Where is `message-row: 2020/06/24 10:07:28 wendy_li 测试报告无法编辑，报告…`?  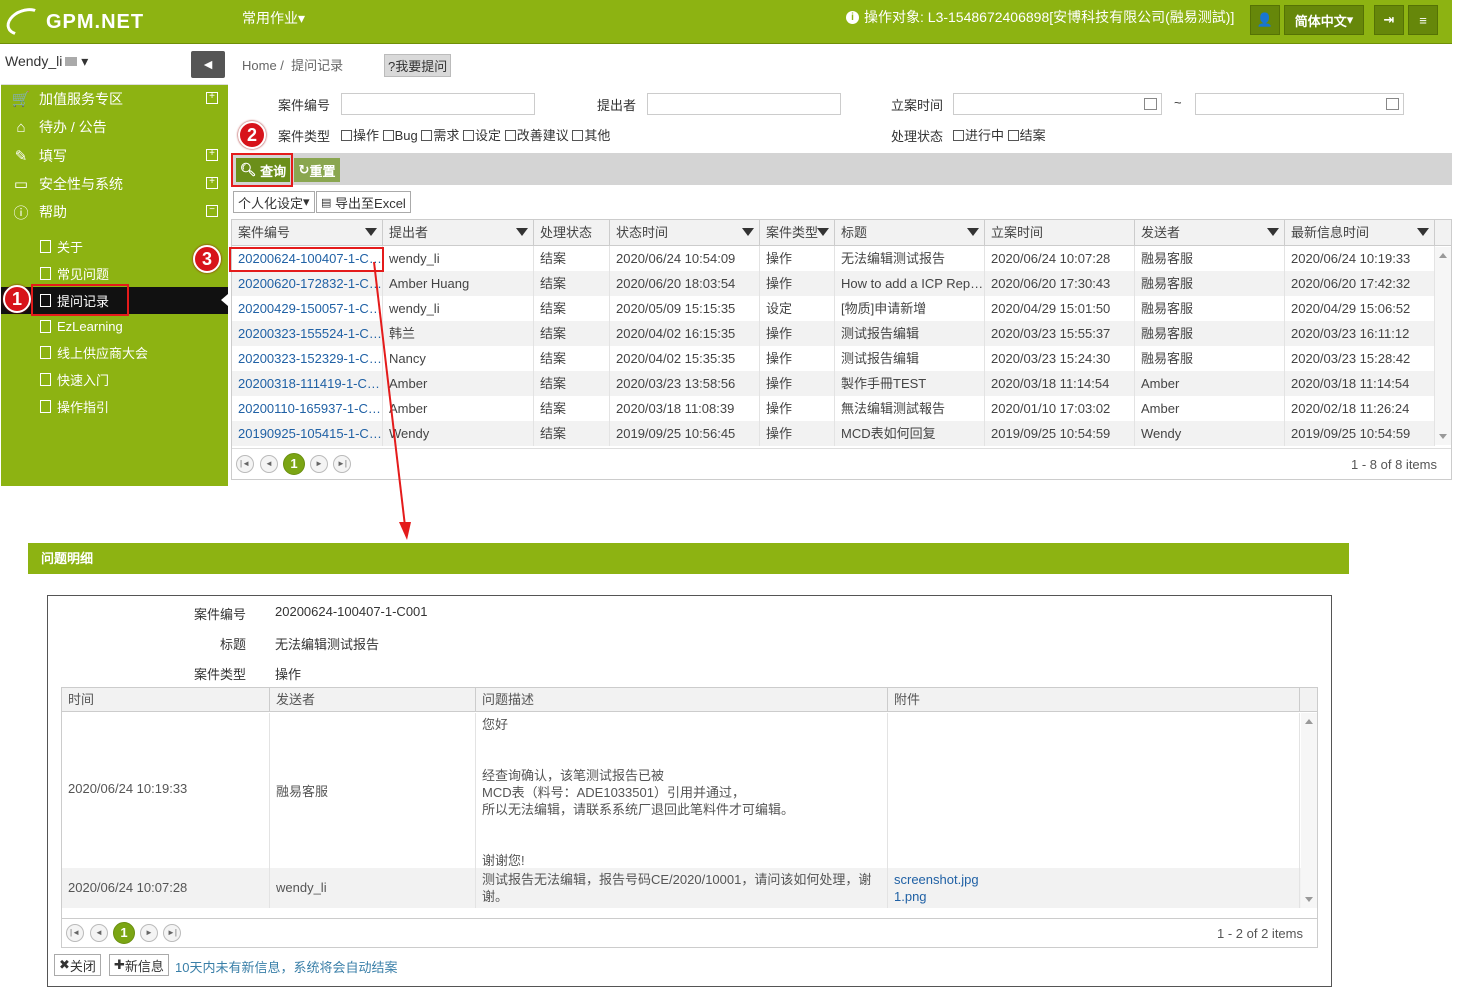 message-row: 2020/06/24 10:07:28 wendy_li 测试报告无法编辑，报告… is located at coordinates (681, 888).